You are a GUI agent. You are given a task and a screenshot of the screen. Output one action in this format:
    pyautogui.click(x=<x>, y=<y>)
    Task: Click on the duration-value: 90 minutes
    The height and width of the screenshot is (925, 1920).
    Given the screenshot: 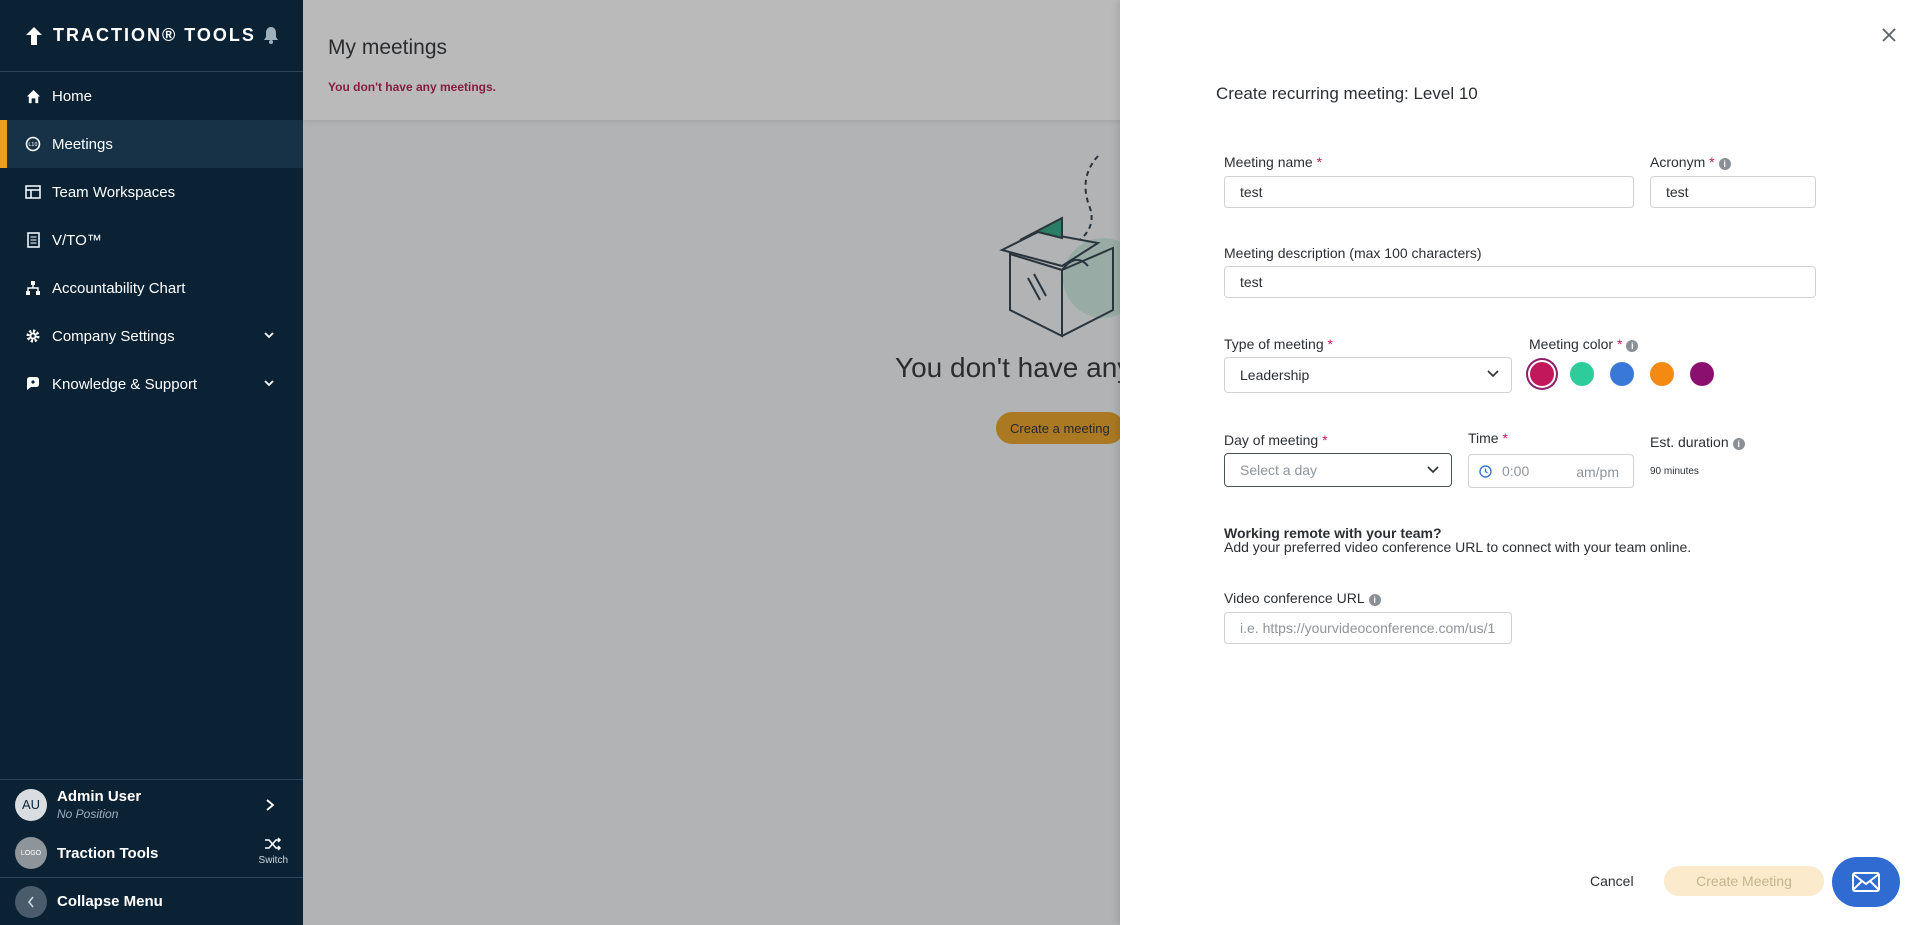 What is the action you would take?
    pyautogui.click(x=1674, y=471)
    